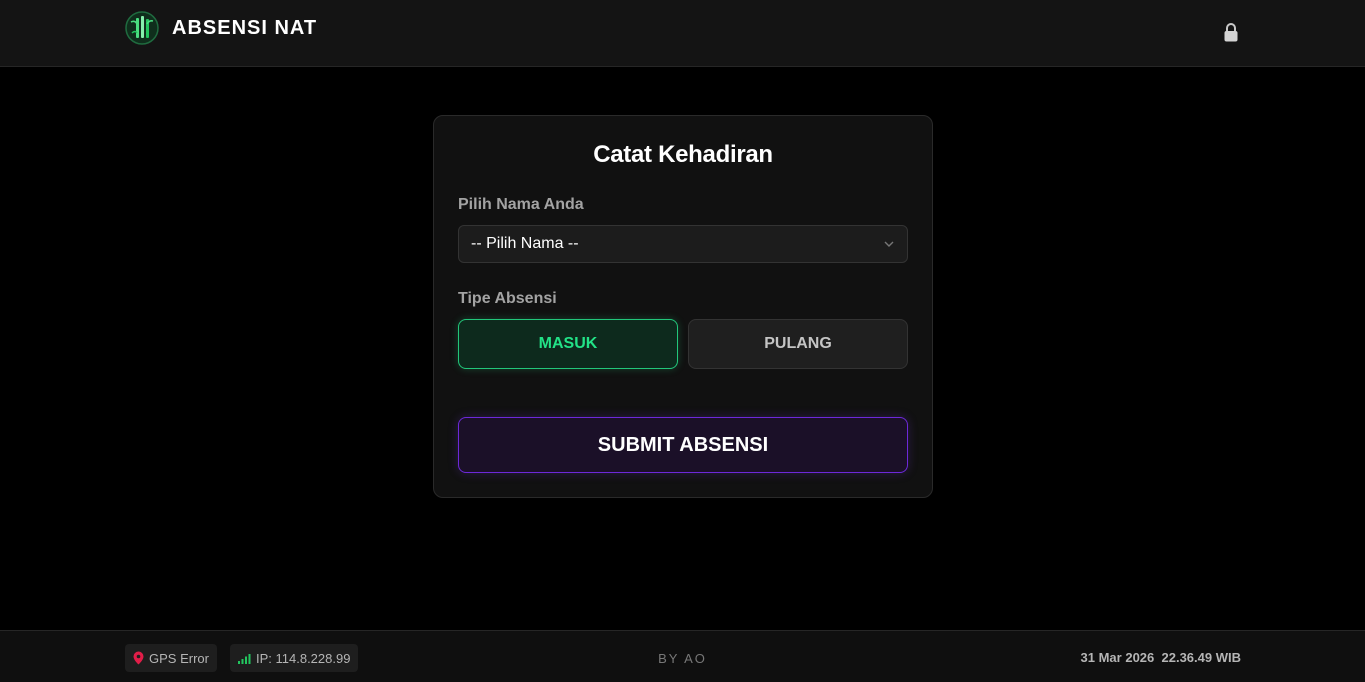 The width and height of the screenshot is (1365, 682). What do you see at coordinates (525, 243) in the screenshot?
I see `name-select-value: -- Pilih Nama --` at bounding box center [525, 243].